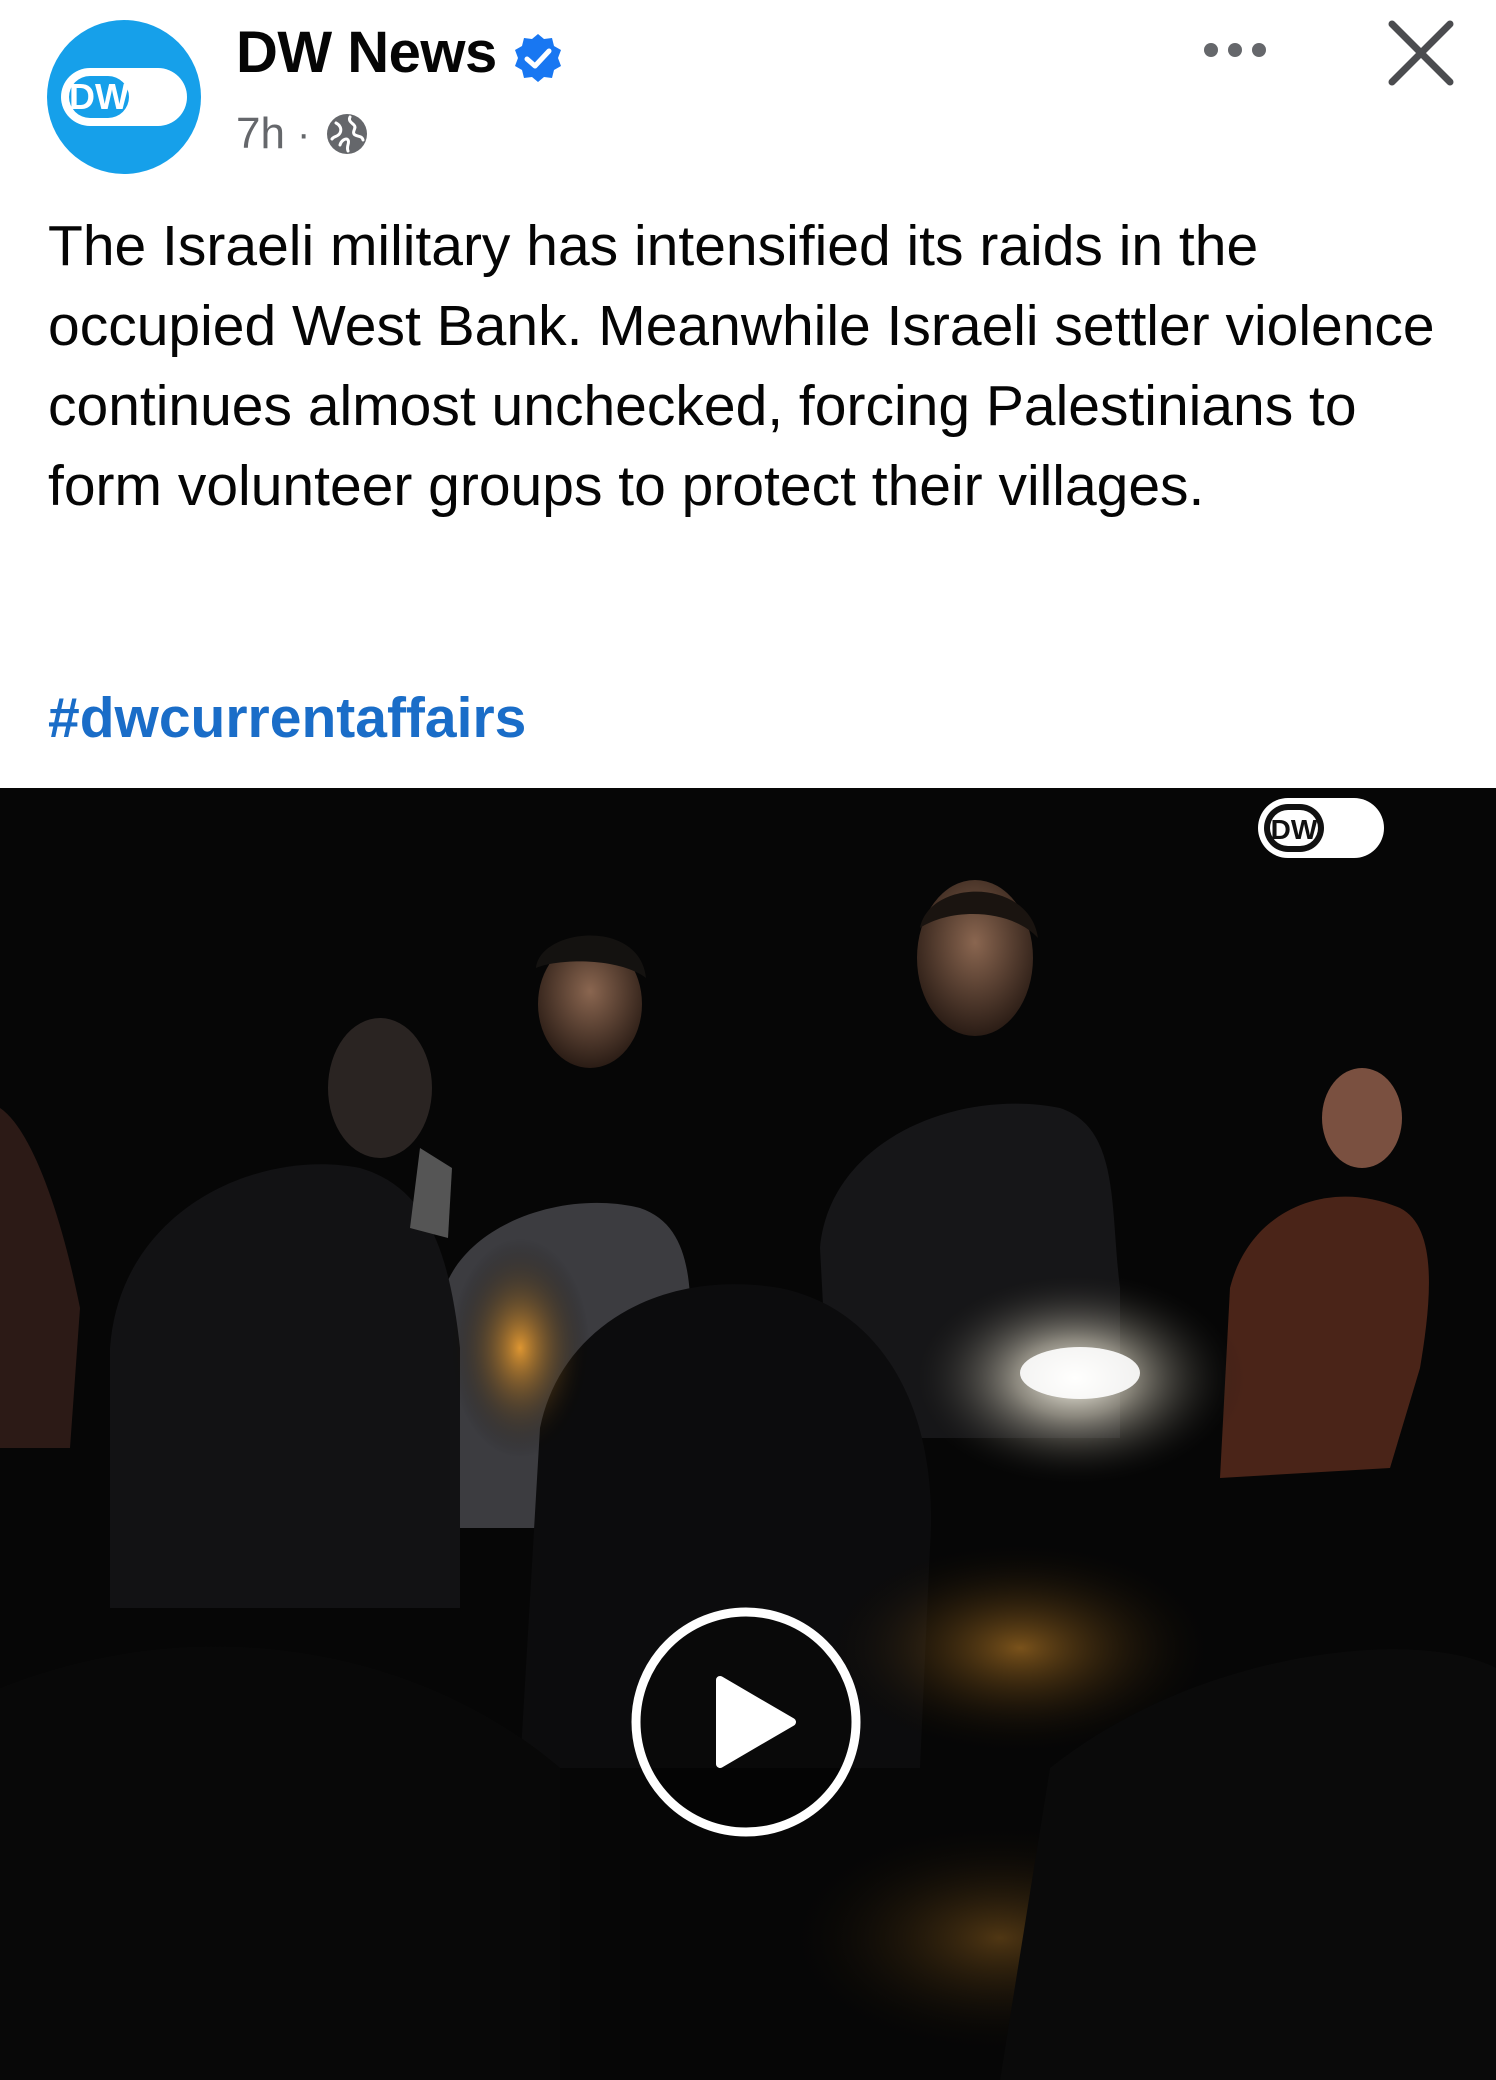 The image size is (1496, 2080). I want to click on page-avatar: DW, so click(124, 97).